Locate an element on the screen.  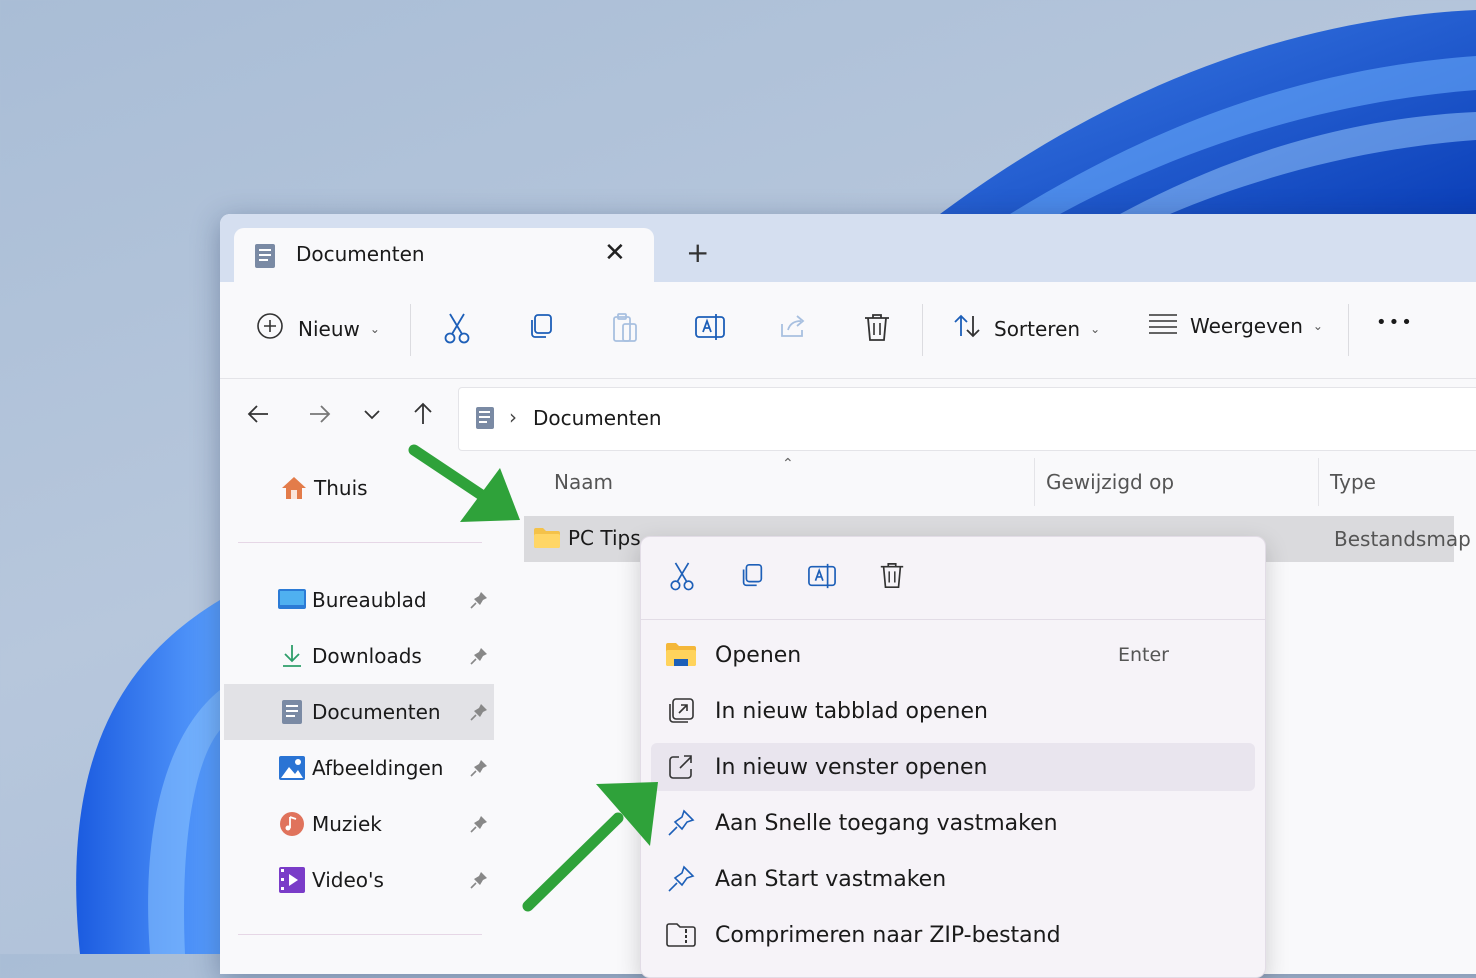
sort-button: Sorteren ⌄ is located at coordinates (1026, 328).